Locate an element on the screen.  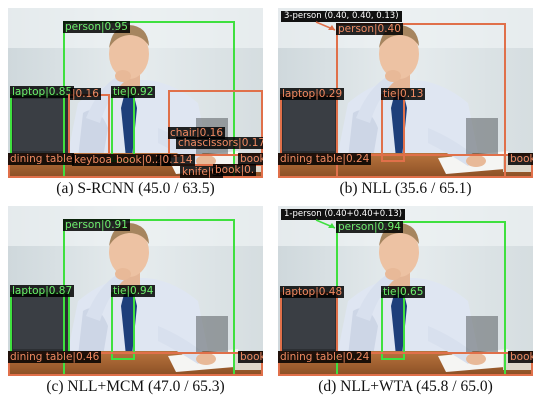
book-label-4: book|0. is located at coordinates (235, 170).